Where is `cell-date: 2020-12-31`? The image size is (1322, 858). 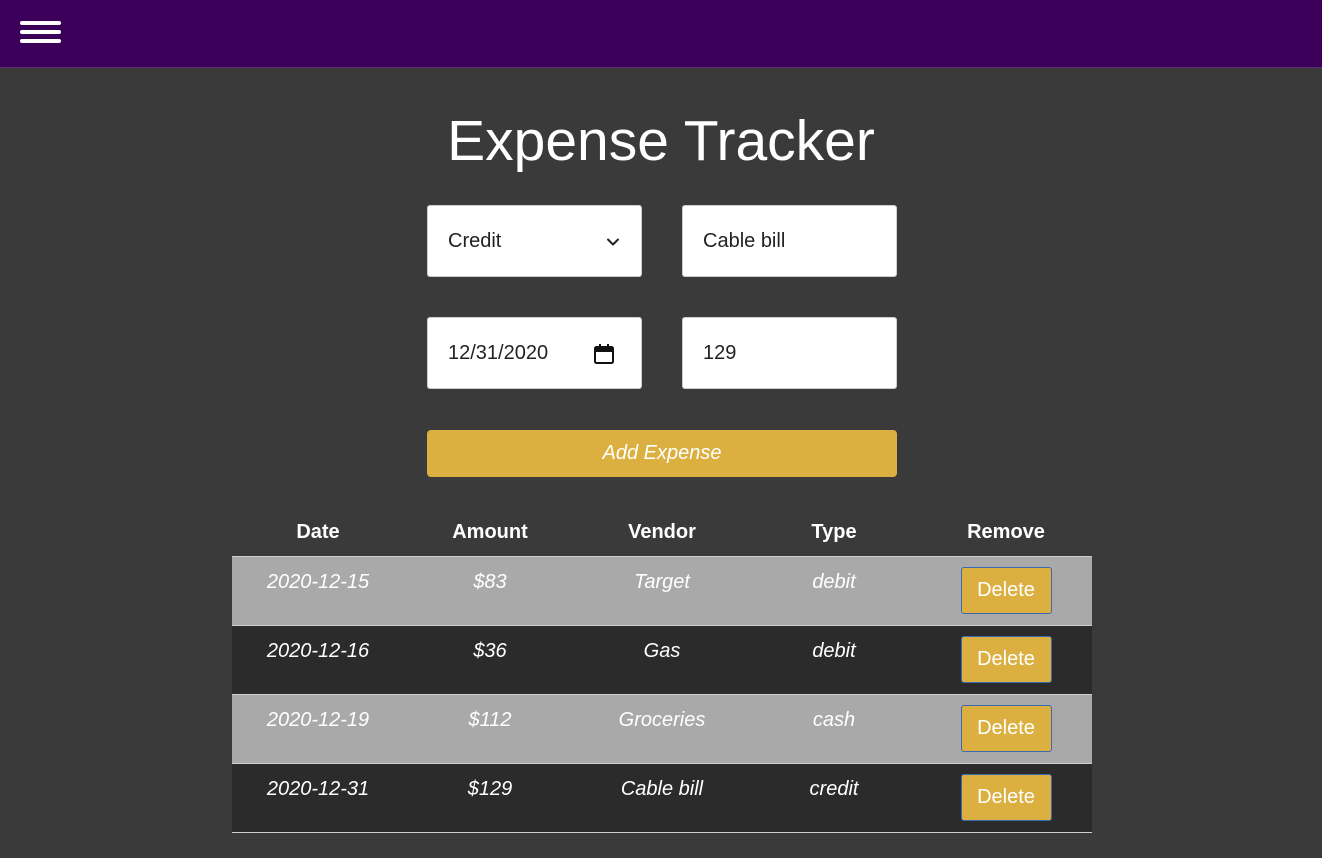 cell-date: 2020-12-31 is located at coordinates (318, 798).